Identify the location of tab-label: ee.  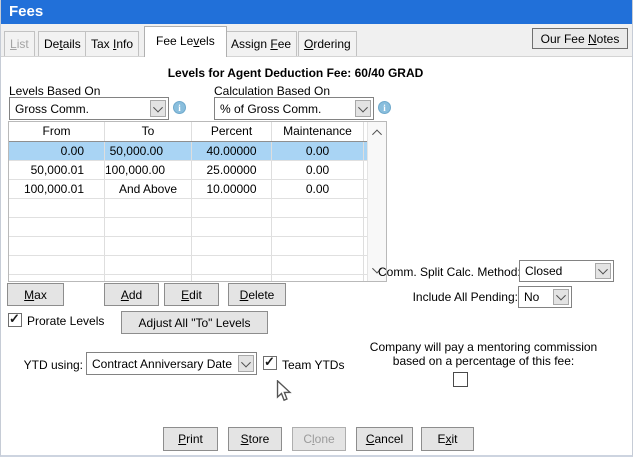
(284, 44).